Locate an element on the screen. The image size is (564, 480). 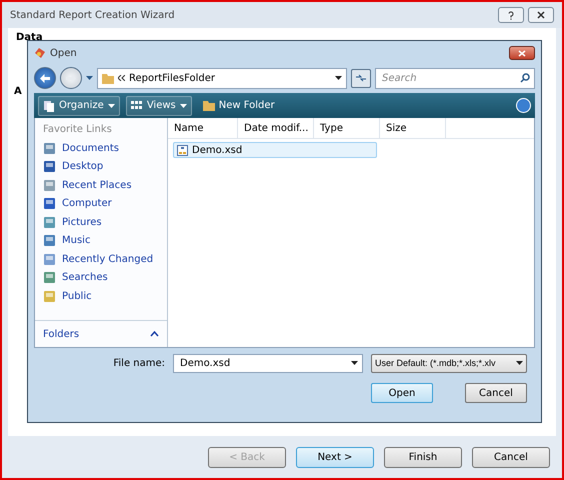
file-name-combo: Demo.xsd is located at coordinates (268, 363).